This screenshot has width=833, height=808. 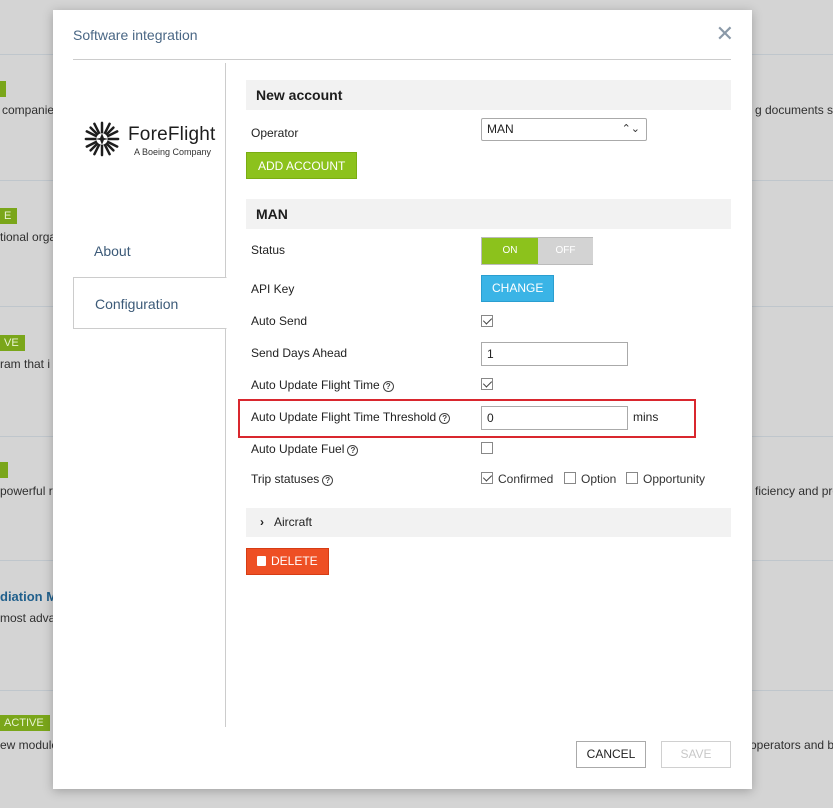 I want to click on status-off-option: OFF, so click(x=565, y=251).